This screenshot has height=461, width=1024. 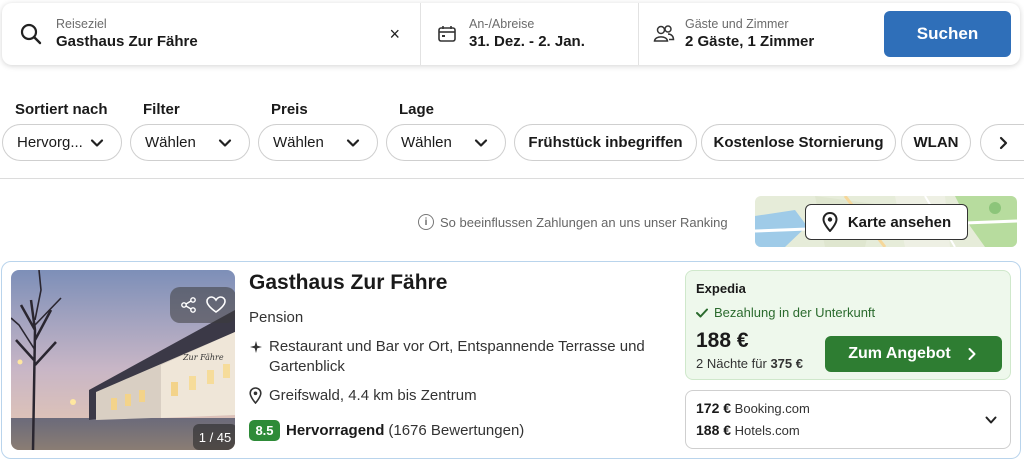 I want to click on other-offer-price: 188 €, so click(x=714, y=430).